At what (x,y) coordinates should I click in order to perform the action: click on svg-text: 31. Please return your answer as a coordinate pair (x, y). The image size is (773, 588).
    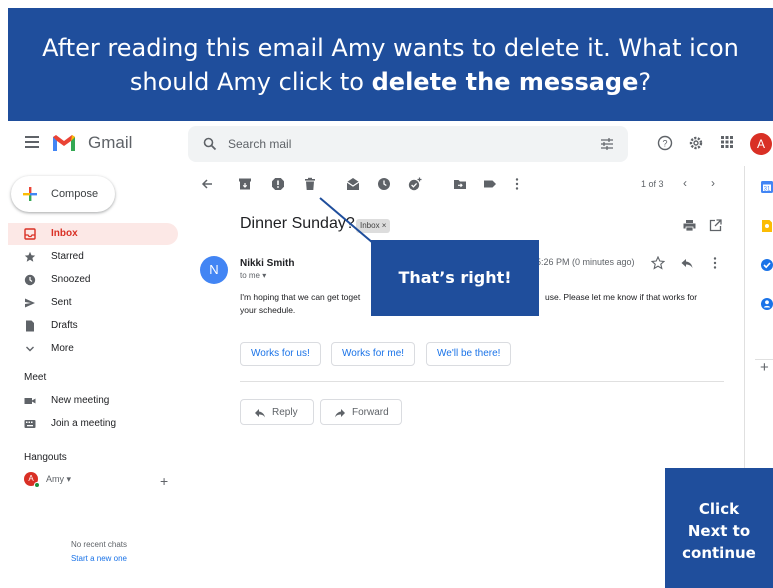
    Looking at the image, I should click on (767, 190).